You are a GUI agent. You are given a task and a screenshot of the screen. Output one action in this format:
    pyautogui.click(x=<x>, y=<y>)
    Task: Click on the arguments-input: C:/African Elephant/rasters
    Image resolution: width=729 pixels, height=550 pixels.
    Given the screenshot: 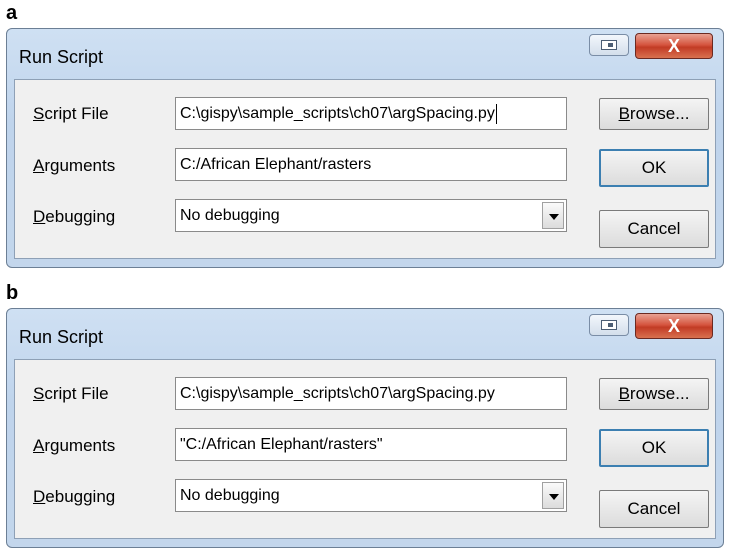 What is the action you would take?
    pyautogui.click(x=371, y=164)
    